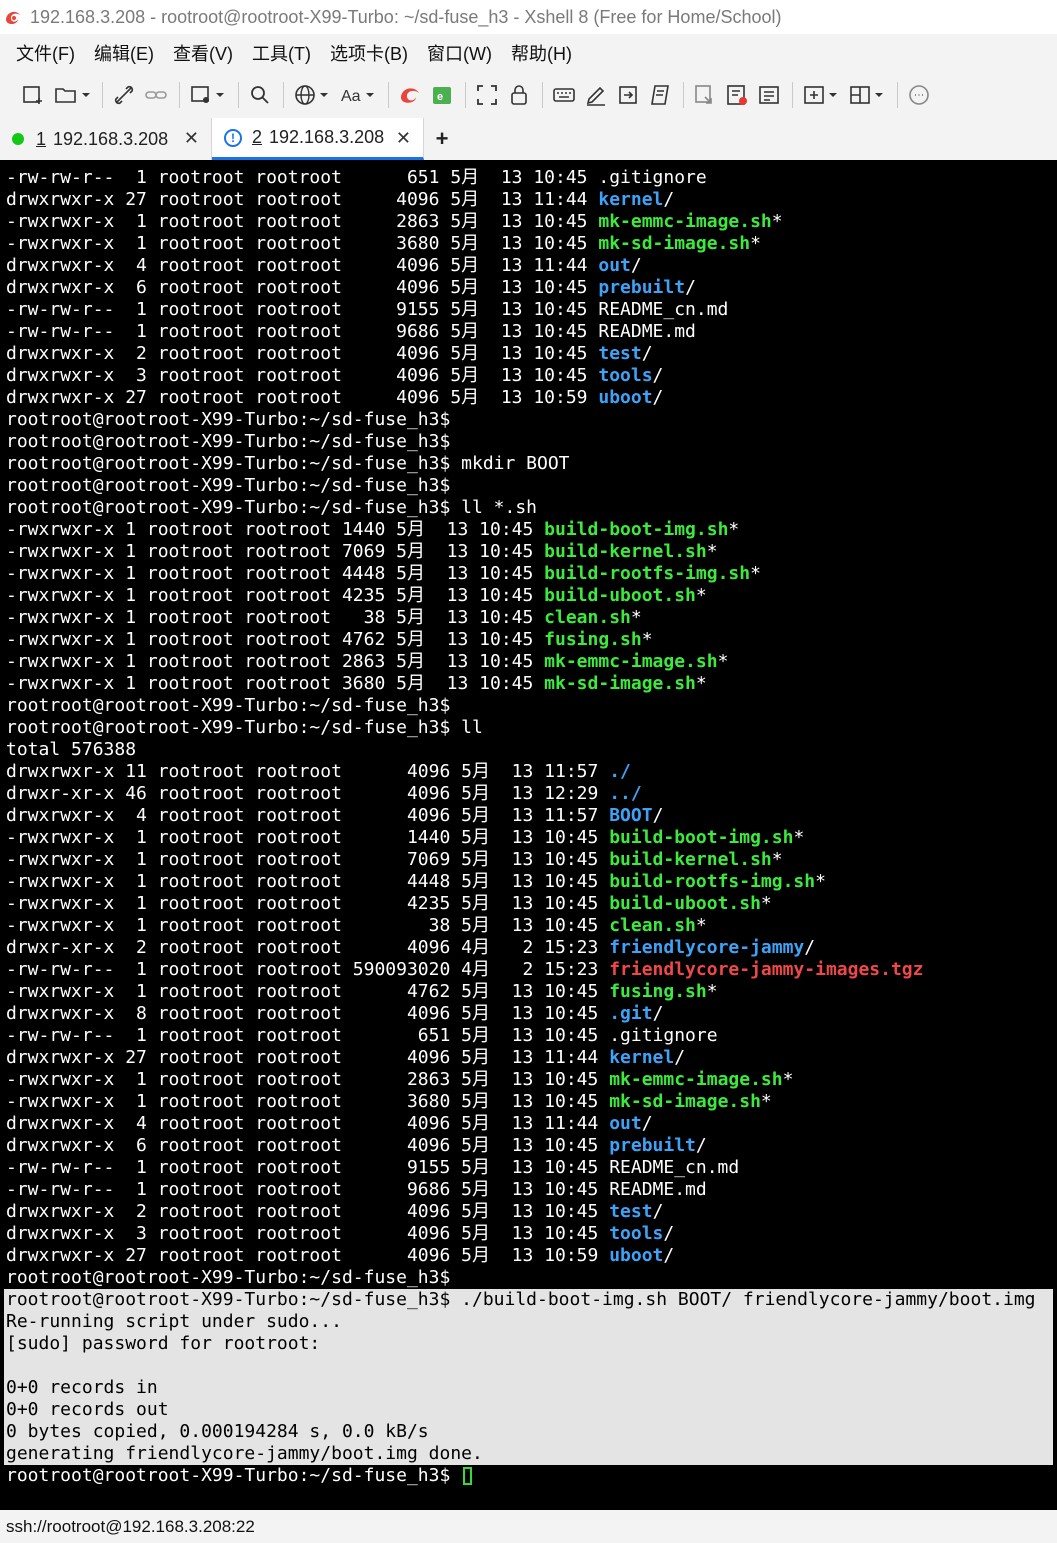 The image size is (1057, 1543). What do you see at coordinates (208, 95) in the screenshot?
I see `reconnect-icon` at bounding box center [208, 95].